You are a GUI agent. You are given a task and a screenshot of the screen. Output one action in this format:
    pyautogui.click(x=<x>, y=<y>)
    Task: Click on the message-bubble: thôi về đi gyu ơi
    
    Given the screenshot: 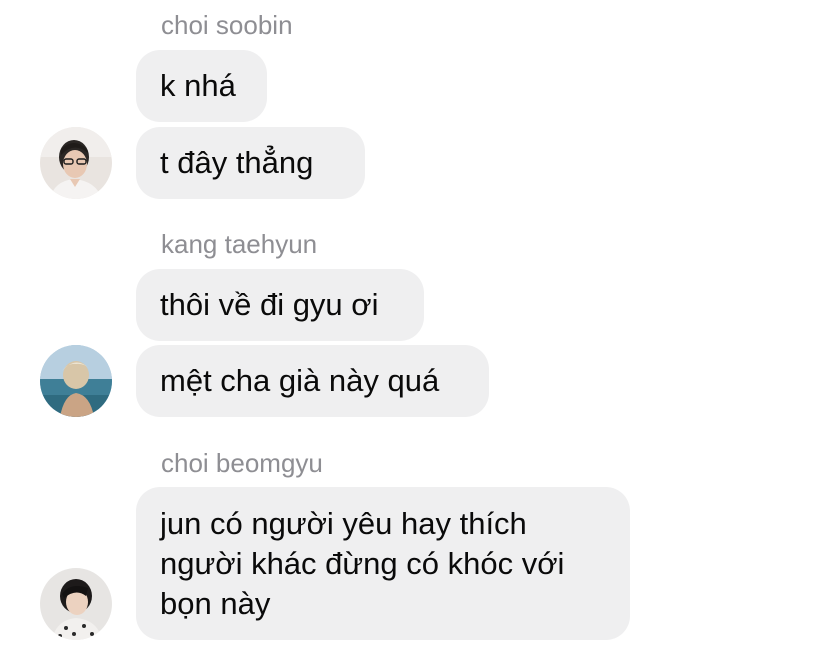 What is the action you would take?
    pyautogui.click(x=280, y=305)
    